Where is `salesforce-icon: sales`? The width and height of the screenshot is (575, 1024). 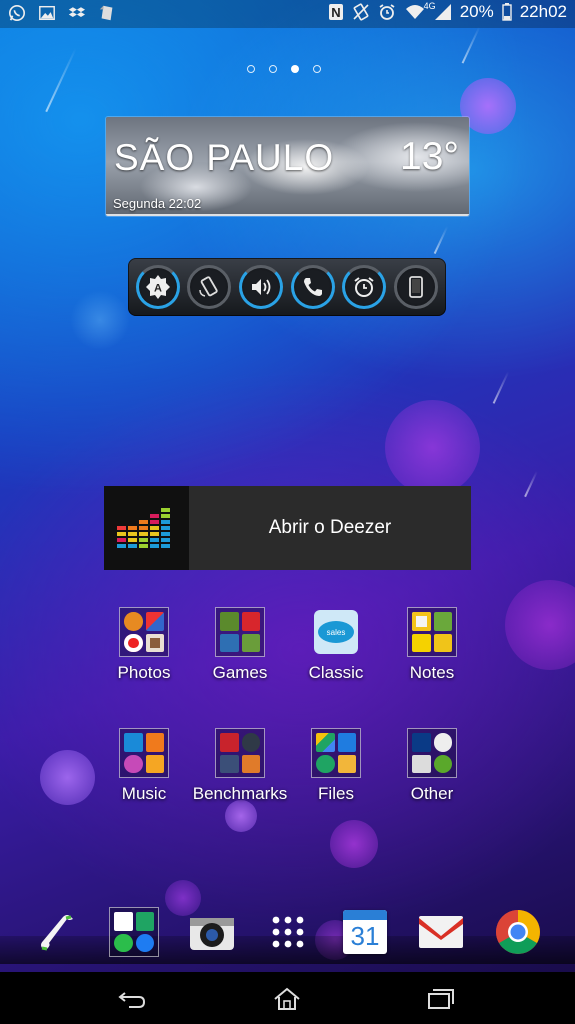
salesforce-icon: sales is located at coordinates (336, 632).